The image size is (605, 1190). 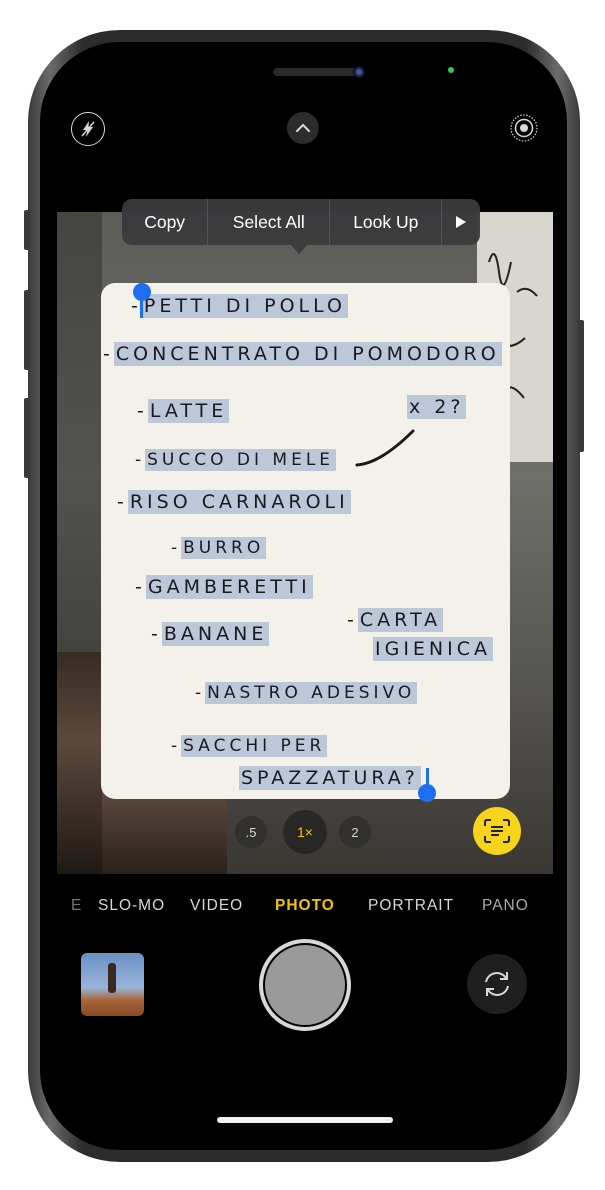 I want to click on mute-switch, so click(x=27, y=230).